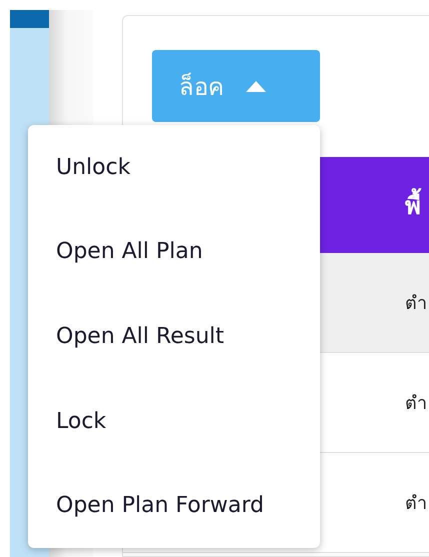 This screenshot has height=557, width=429. Describe the element at coordinates (256, 86) in the screenshot. I see `caret-icon` at that location.